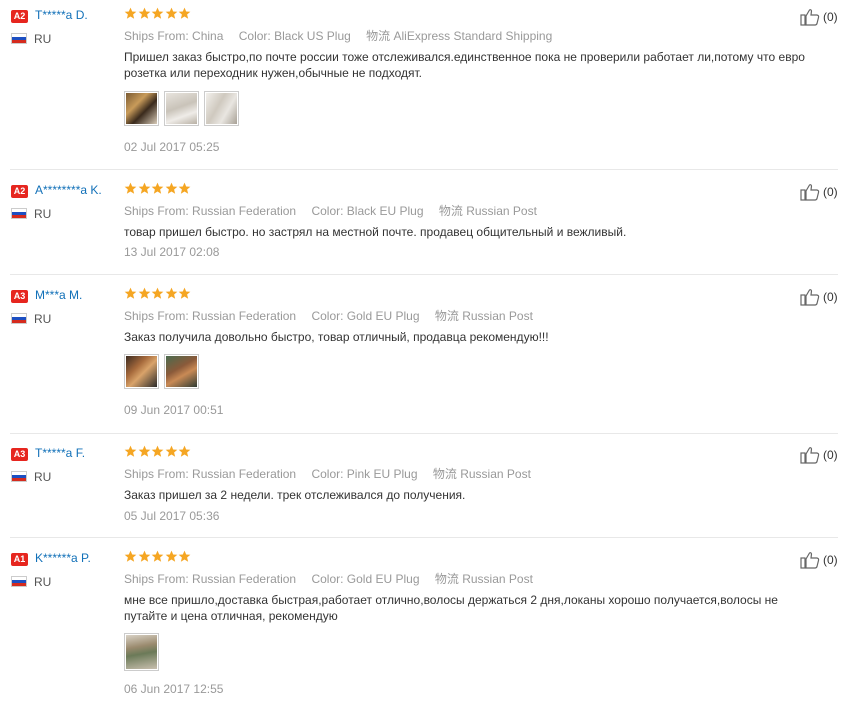 This screenshot has width=850, height=704. Describe the element at coordinates (172, 516) in the screenshot. I see `review-date: 05 Jul 2017 05:36` at that location.